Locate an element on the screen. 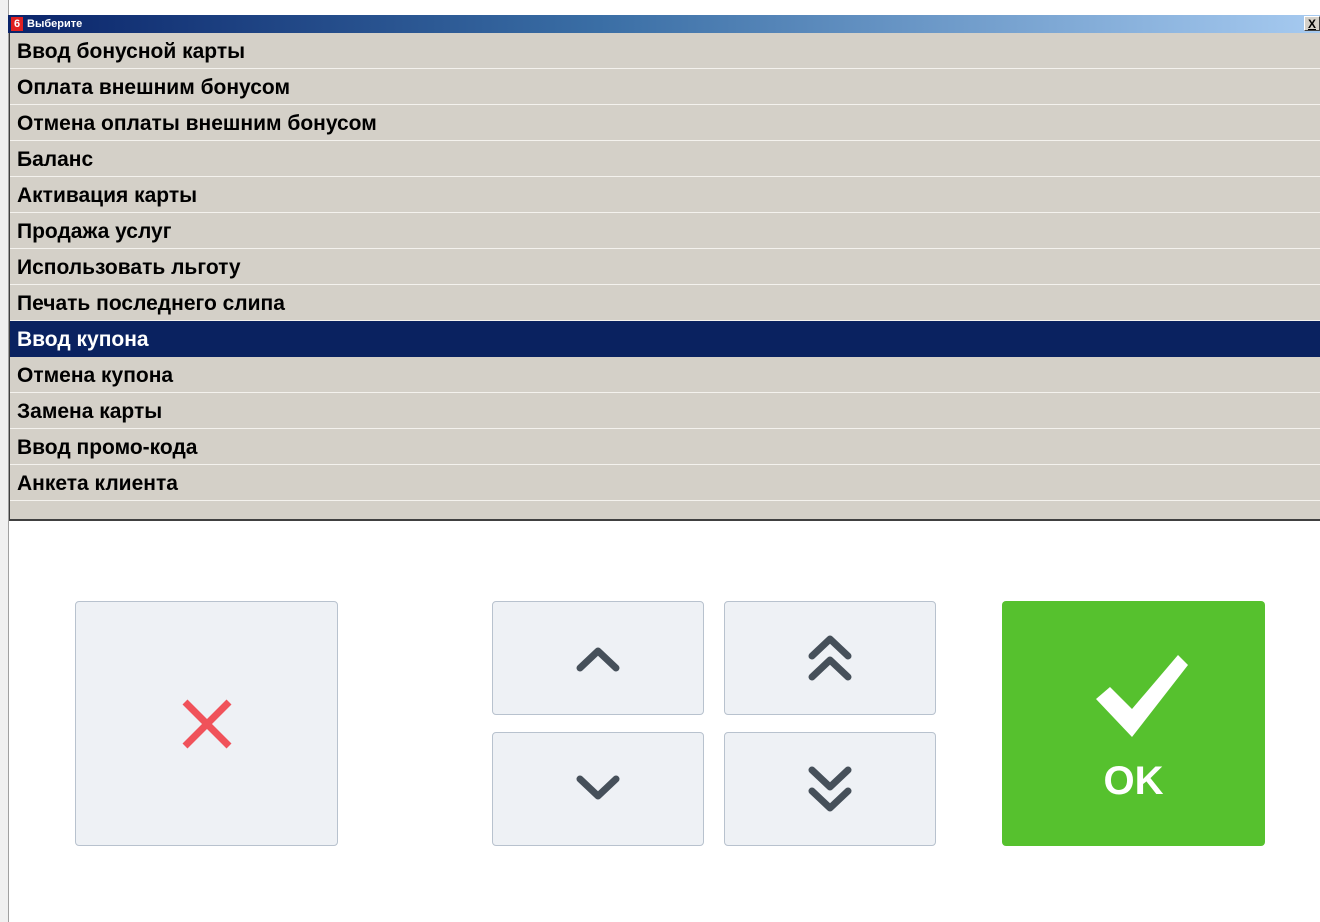  list-item: Продажа услуг is located at coordinates (665, 231).